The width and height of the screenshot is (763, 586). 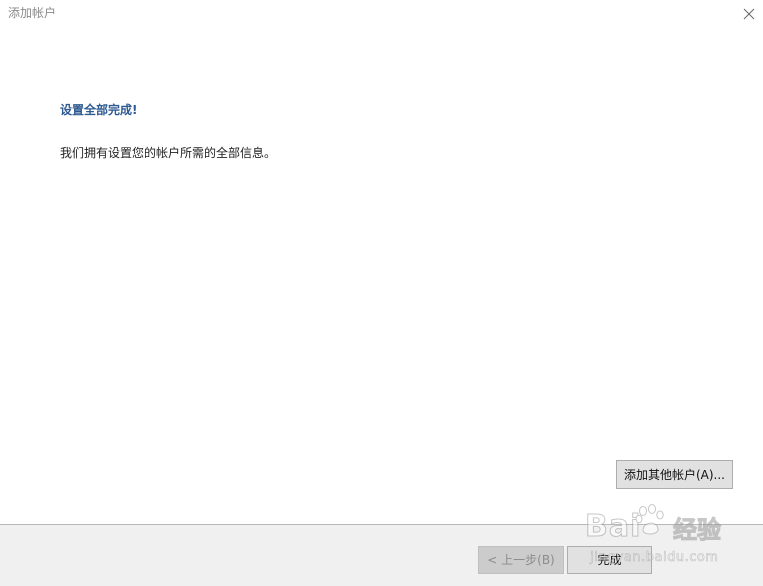 What do you see at coordinates (609, 560) in the screenshot?
I see `finish-button: 完成` at bounding box center [609, 560].